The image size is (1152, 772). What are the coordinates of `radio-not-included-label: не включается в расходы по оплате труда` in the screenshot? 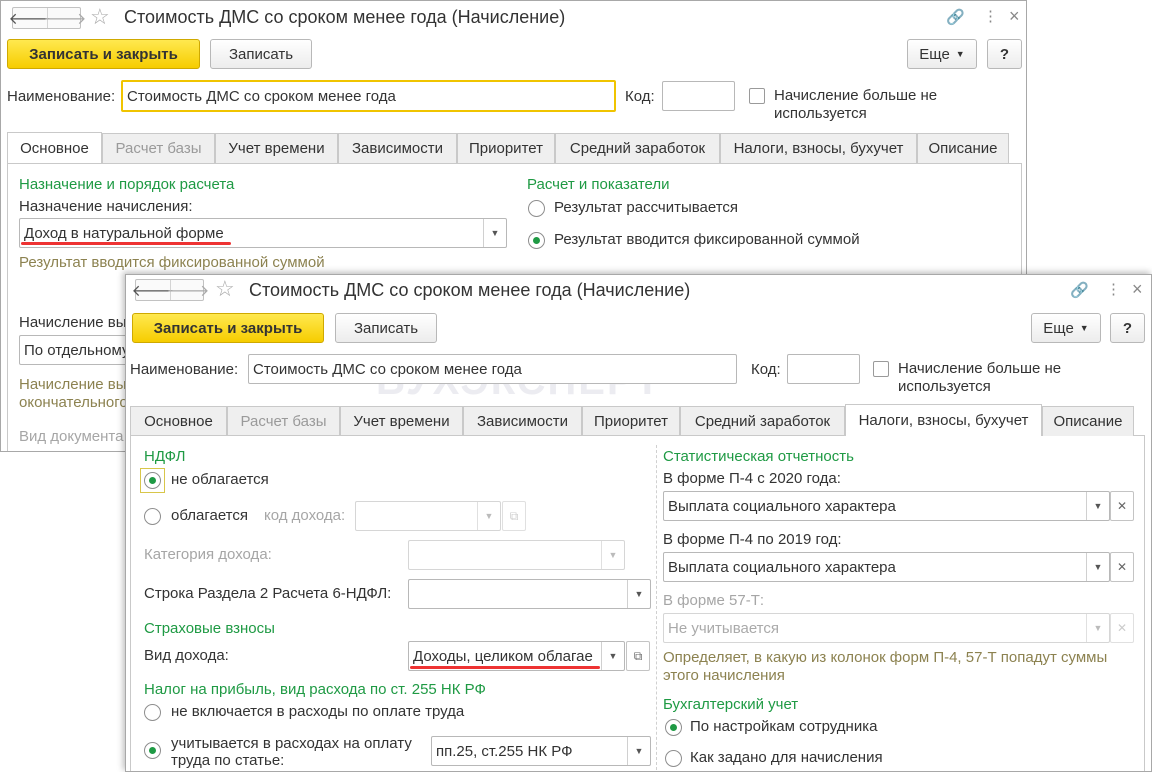 It's located at (318, 711).